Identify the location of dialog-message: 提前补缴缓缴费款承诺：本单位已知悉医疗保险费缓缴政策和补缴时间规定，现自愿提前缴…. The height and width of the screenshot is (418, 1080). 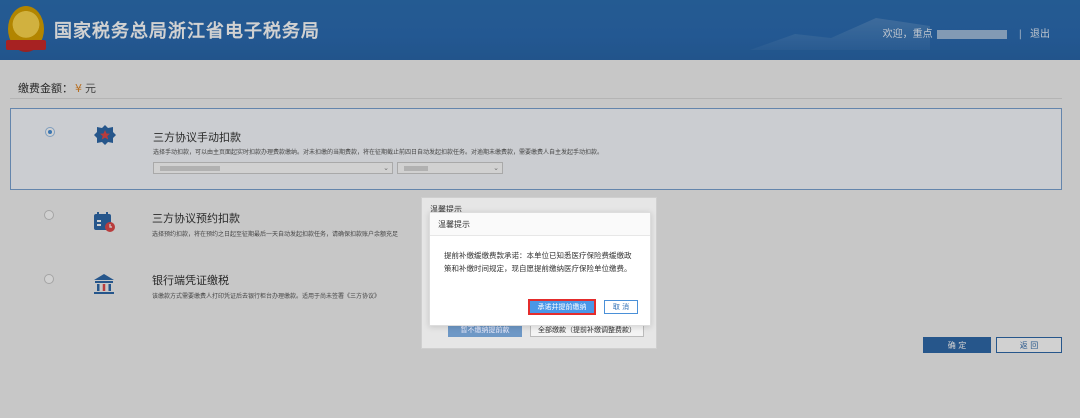
(538, 262).